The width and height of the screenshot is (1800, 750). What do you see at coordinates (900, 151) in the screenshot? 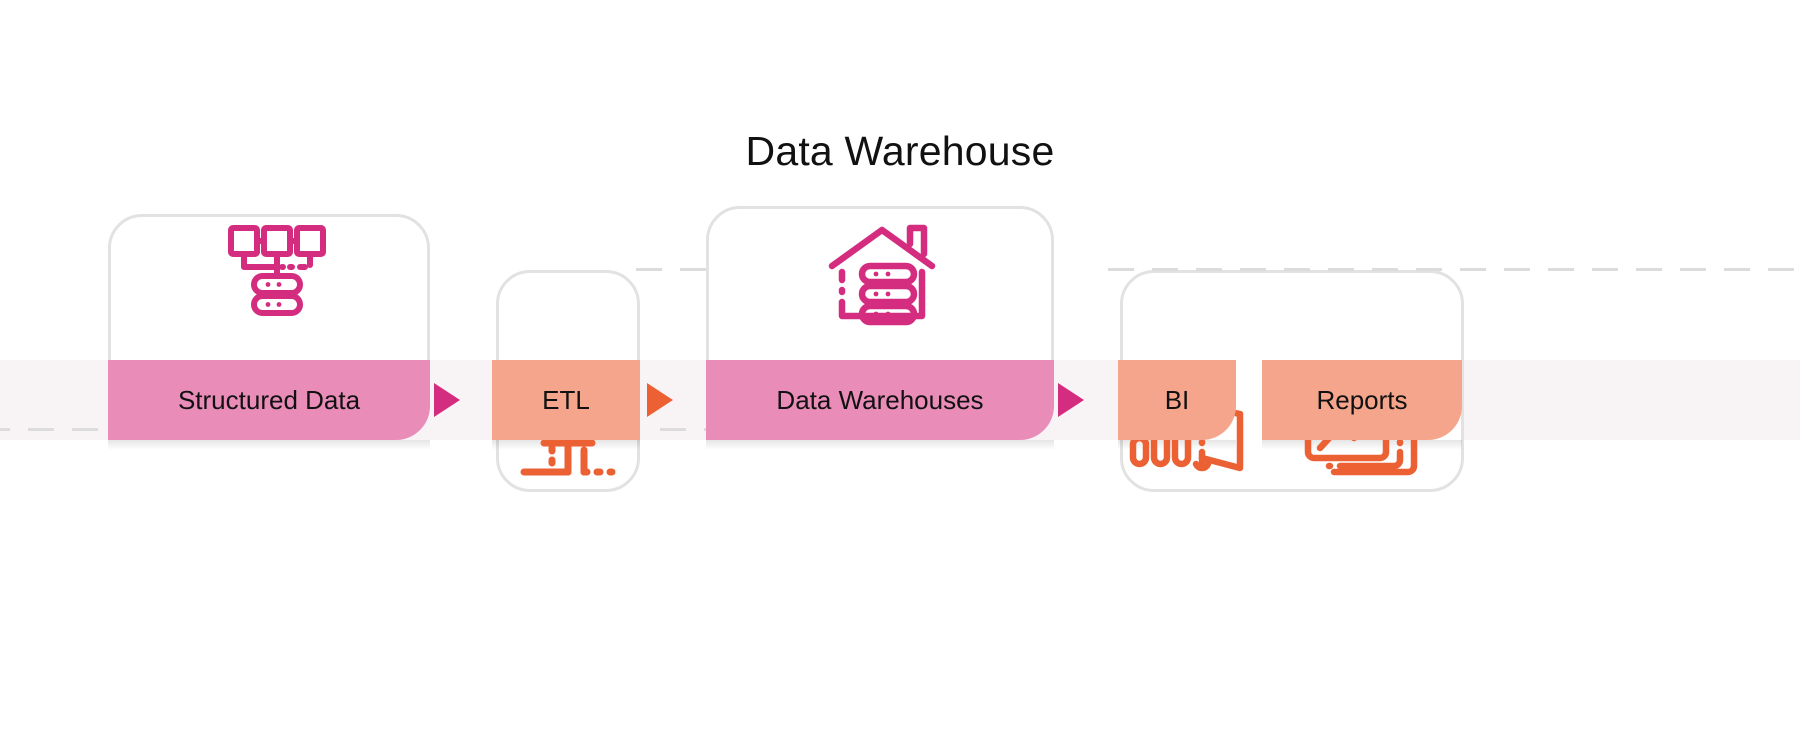
I see `page-title: Data Warehouse` at bounding box center [900, 151].